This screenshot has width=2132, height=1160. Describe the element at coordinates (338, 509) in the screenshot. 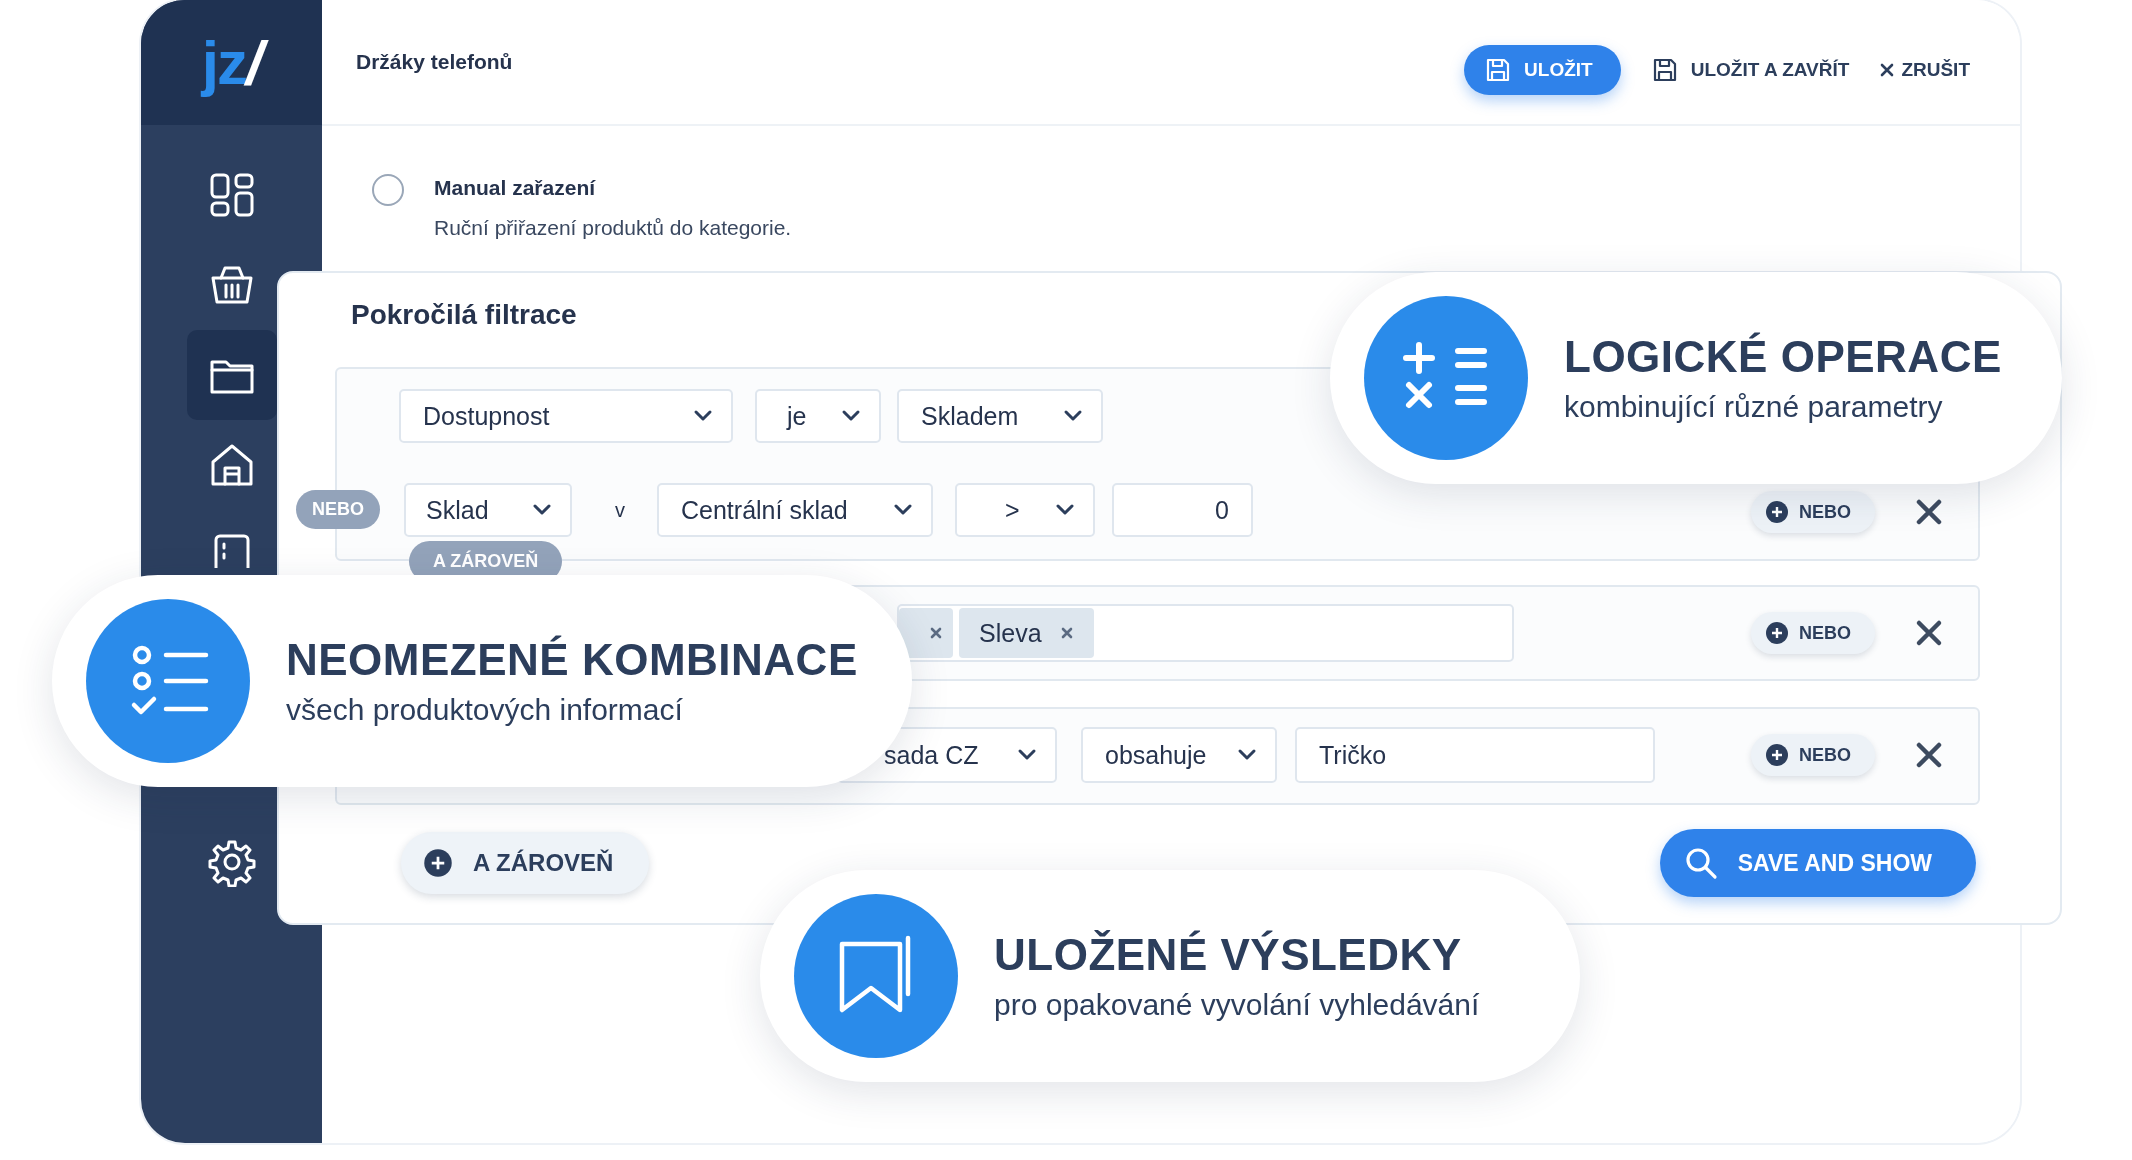

I see `or-badge: NEBO` at that location.